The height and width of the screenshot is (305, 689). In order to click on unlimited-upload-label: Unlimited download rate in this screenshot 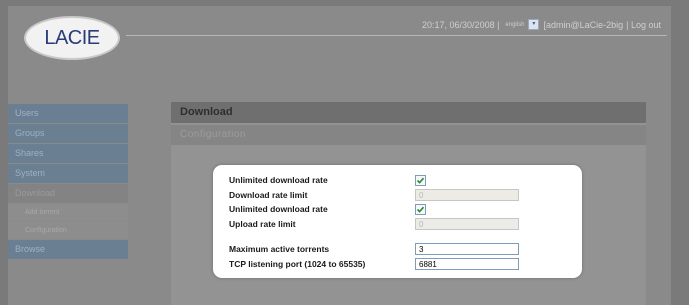, I will do `click(278, 209)`.